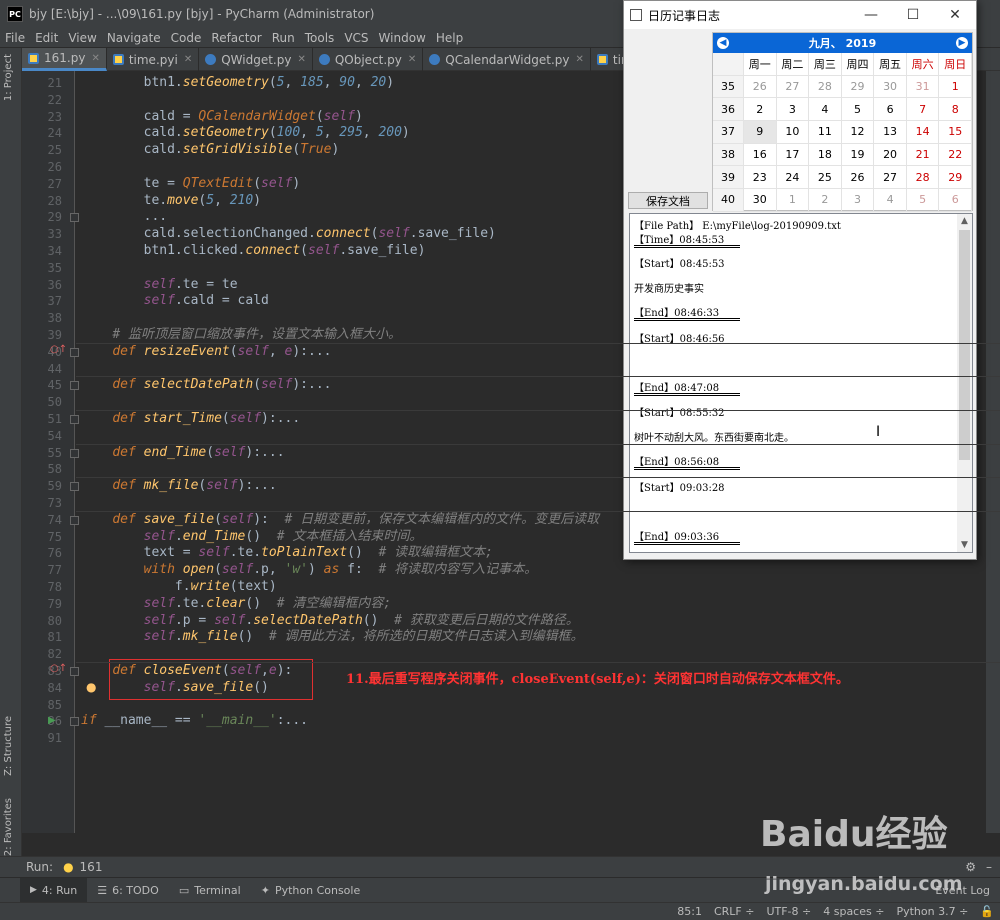  Describe the element at coordinates (449, 38) in the screenshot. I see `menu-item-help: Help` at that location.